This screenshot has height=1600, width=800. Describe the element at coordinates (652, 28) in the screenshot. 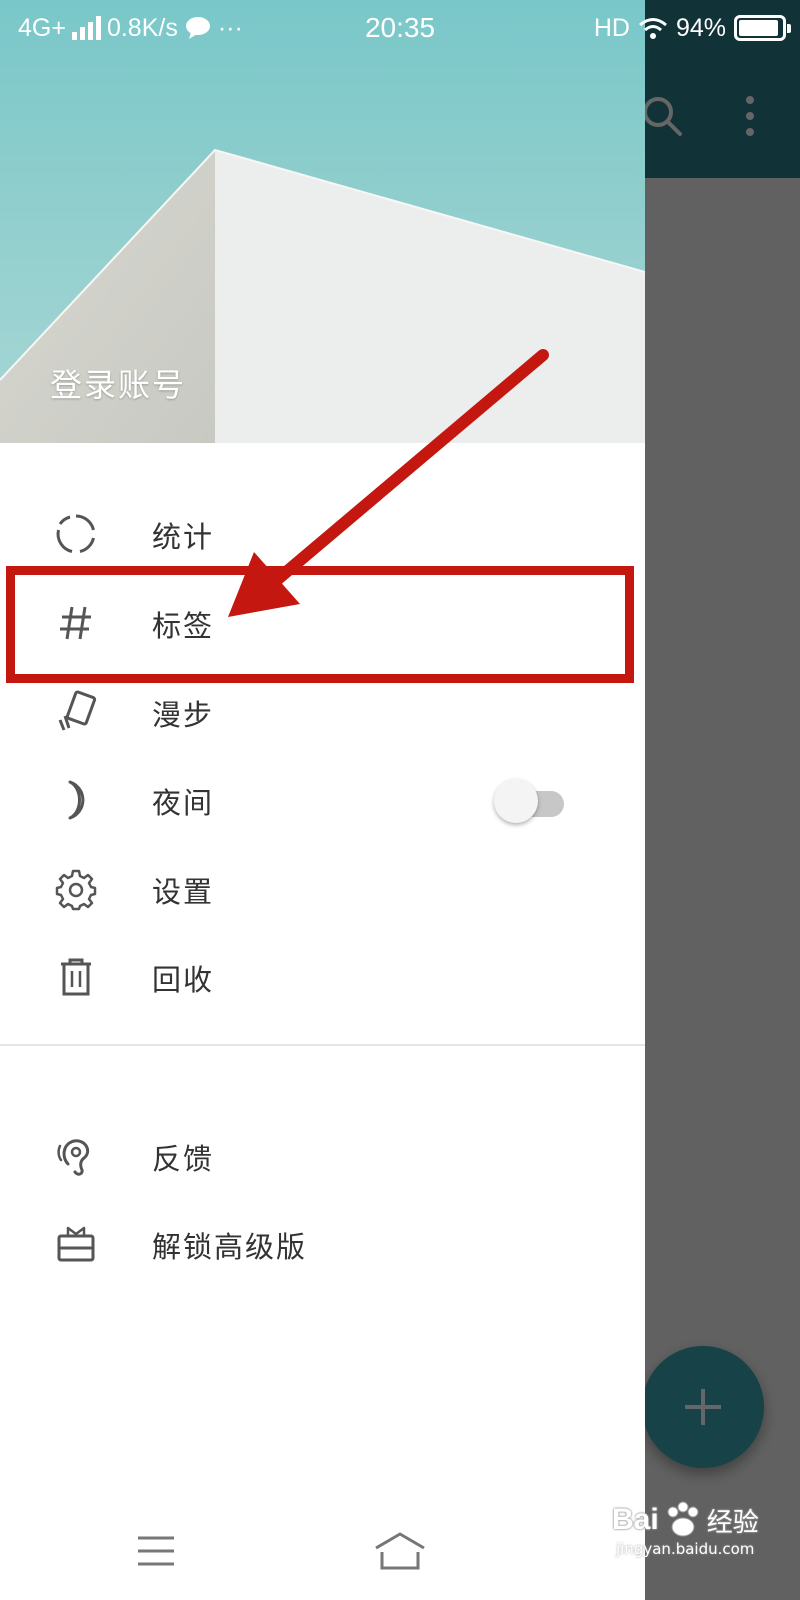

I see `wifi-icon` at that location.